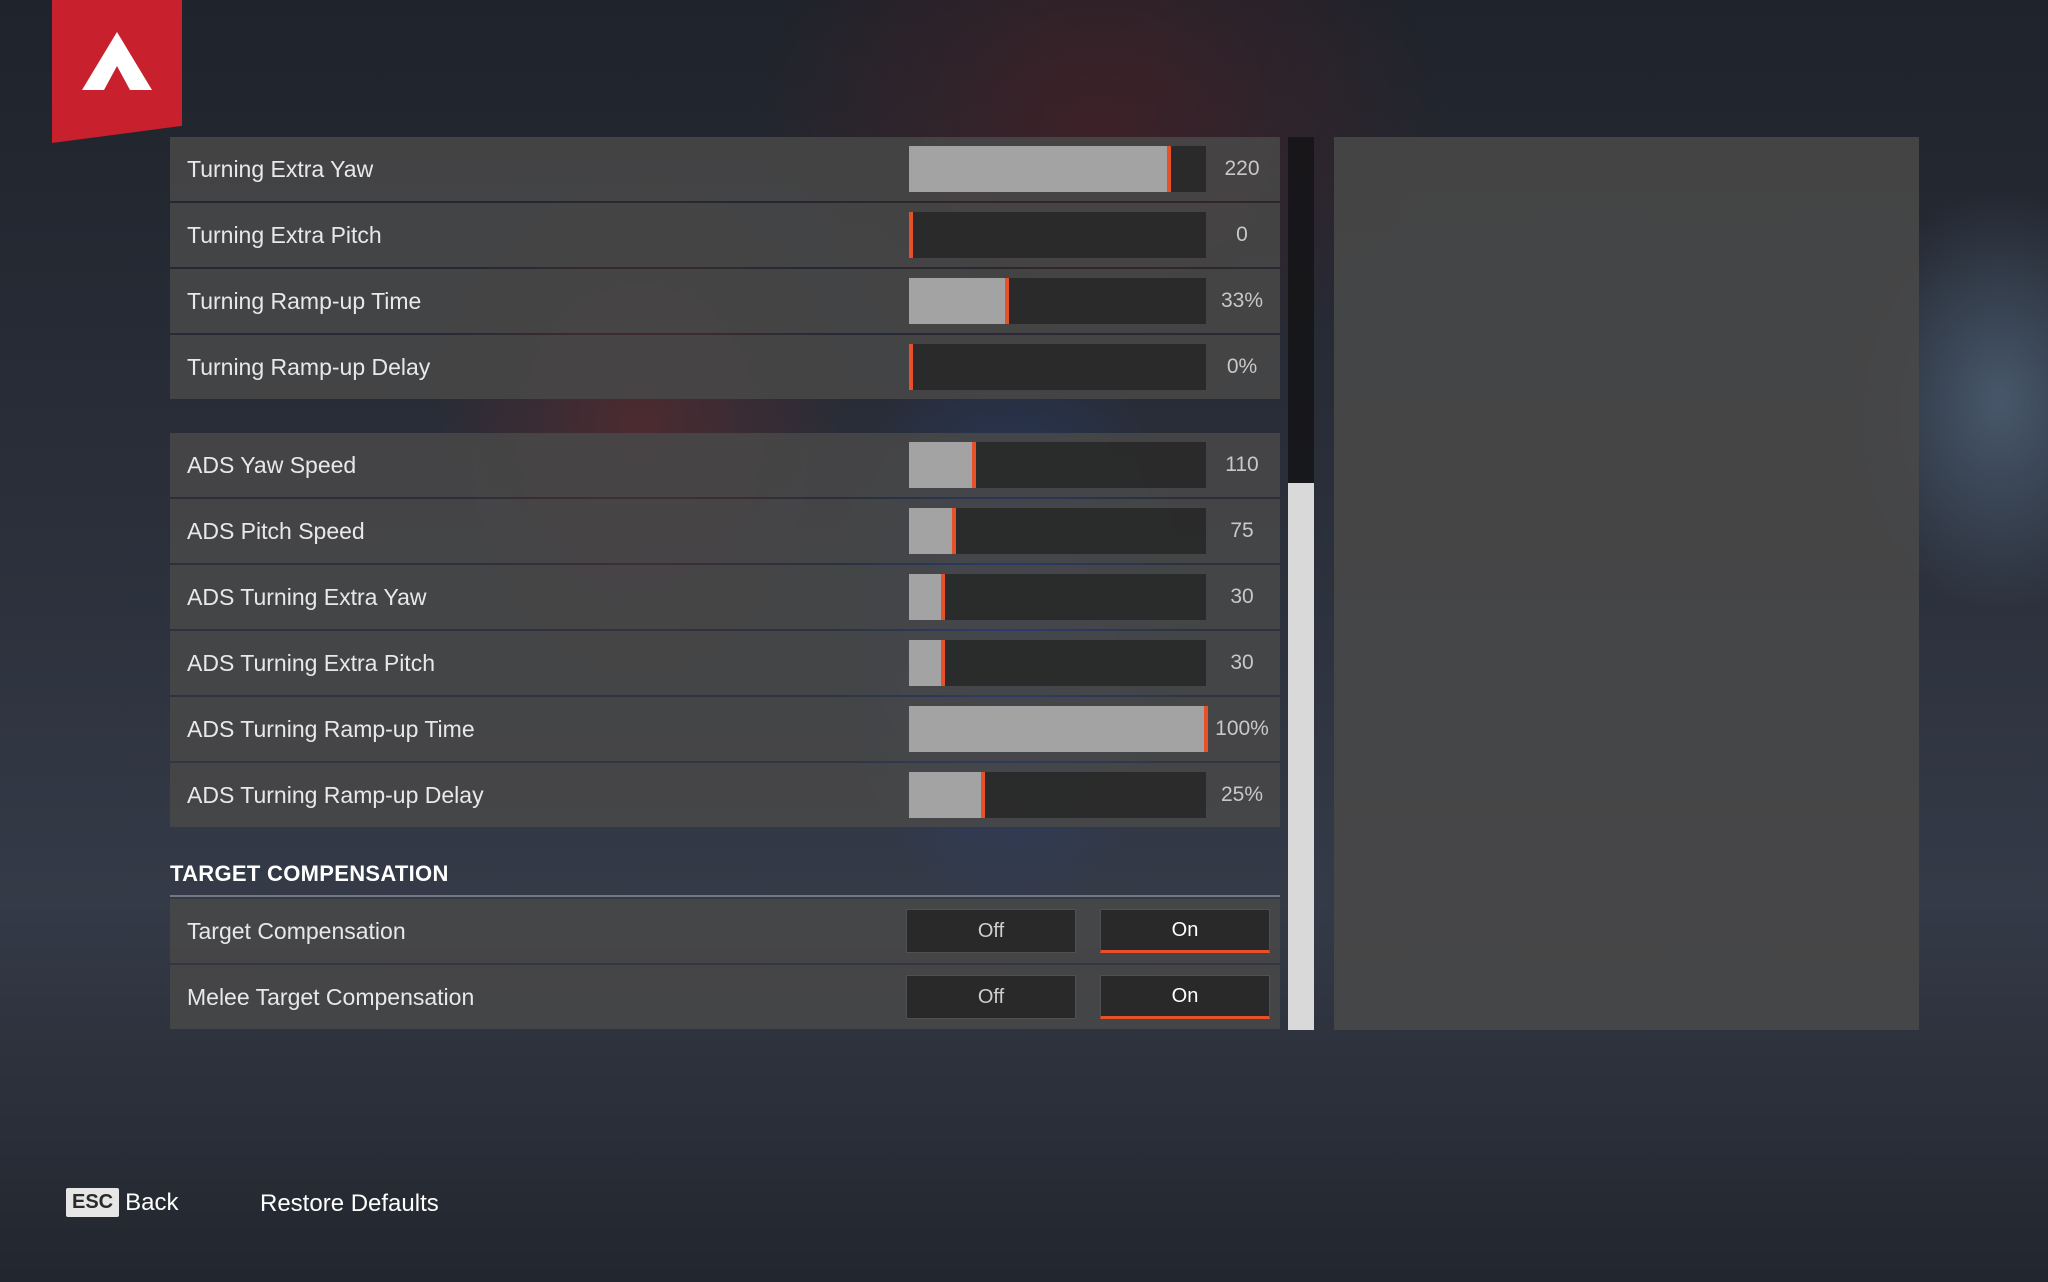  Describe the element at coordinates (1242, 168) in the screenshot. I see `slider-value: 220` at that location.